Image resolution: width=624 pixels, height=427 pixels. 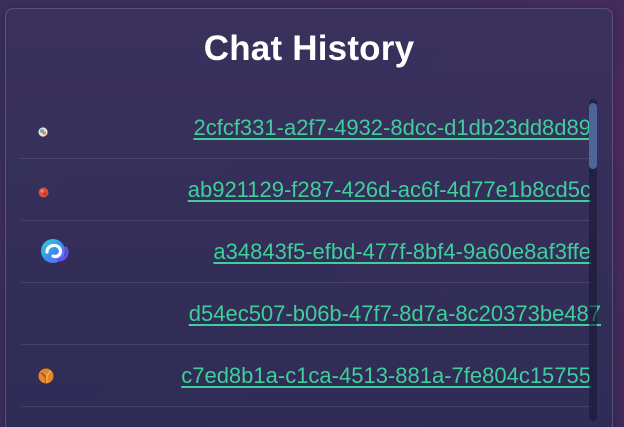 I want to click on list-item: d54ec507-b06b-47f7-8d7a-8c20373be487, so click(x=311, y=314).